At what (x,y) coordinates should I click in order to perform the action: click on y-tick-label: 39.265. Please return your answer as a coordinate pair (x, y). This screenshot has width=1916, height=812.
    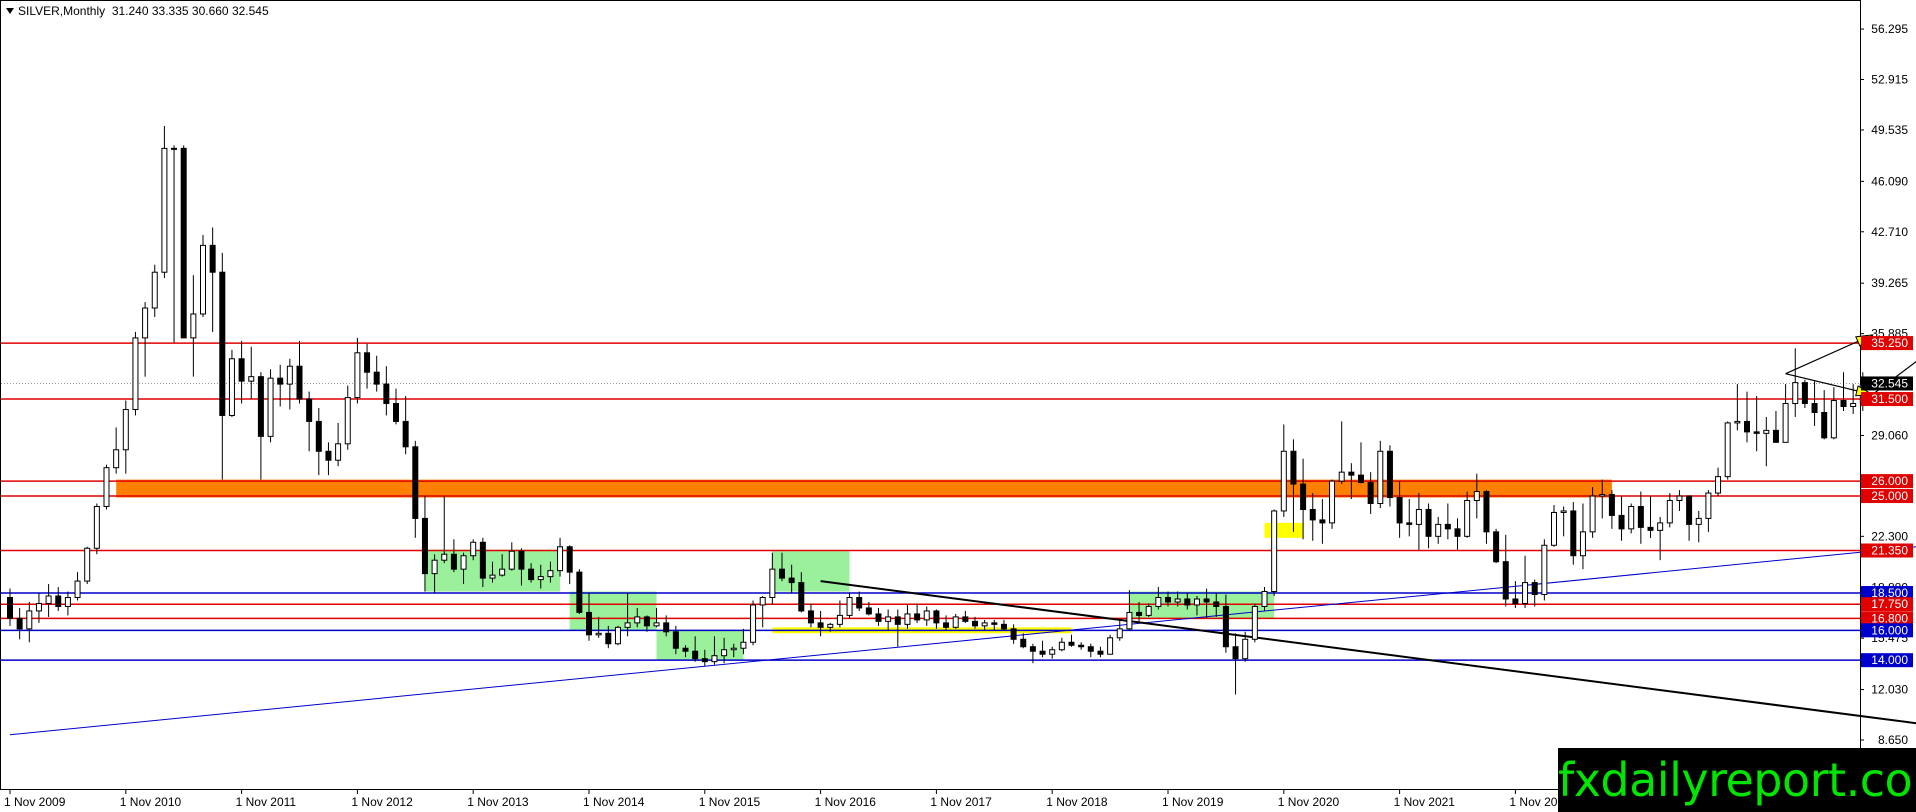
    Looking at the image, I should click on (1889, 283).